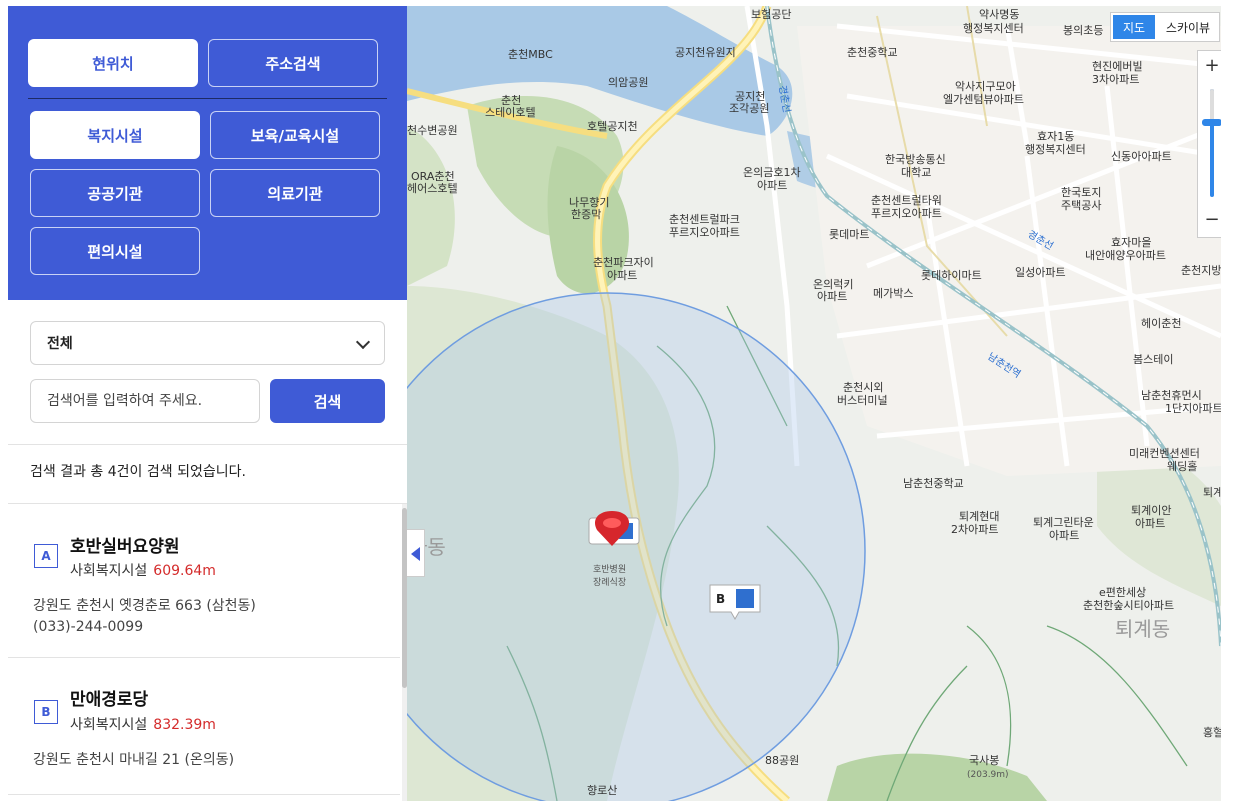 Image resolution: width=1233 pixels, height=801 pixels. What do you see at coordinates (363, 342) in the screenshot?
I see `chevron-down-icon` at bounding box center [363, 342].